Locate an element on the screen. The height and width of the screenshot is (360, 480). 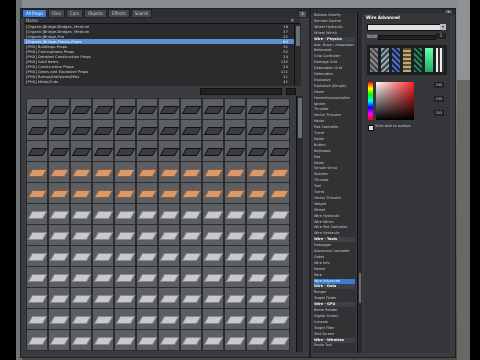
col-count: # is located at coordinates (292, 20).